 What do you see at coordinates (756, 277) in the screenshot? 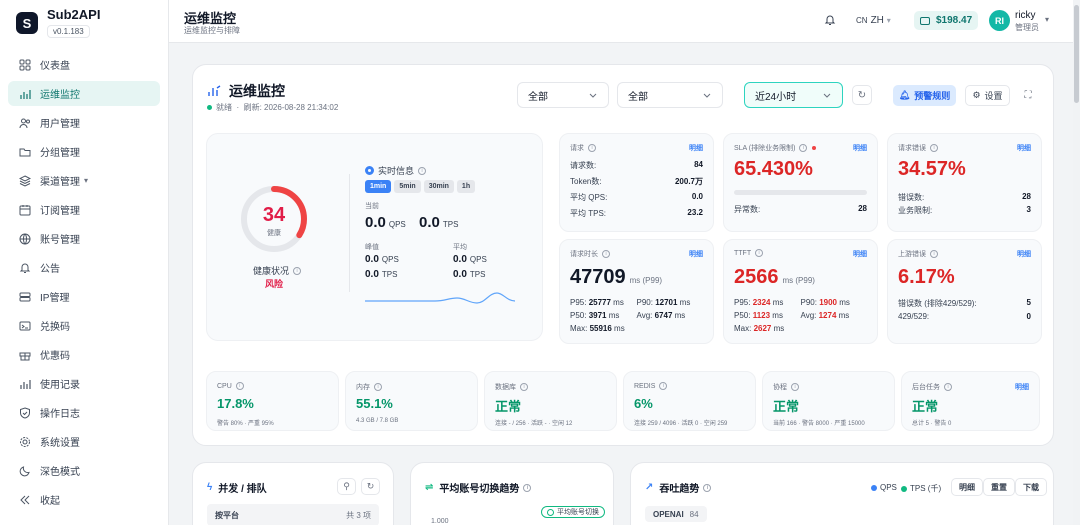
I see `ttft-p99-value: 2566` at bounding box center [756, 277].